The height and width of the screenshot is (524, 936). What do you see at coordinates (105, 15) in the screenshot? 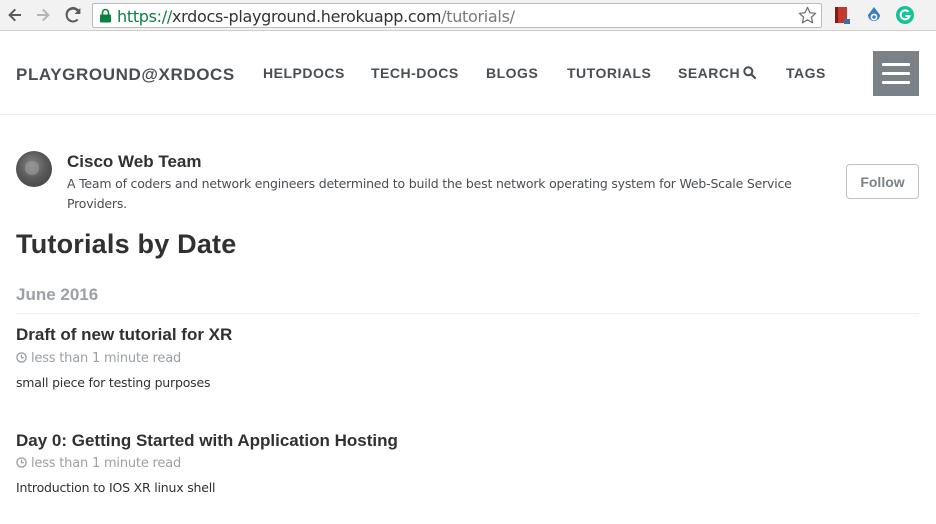
I see `lock-icon` at bounding box center [105, 15].